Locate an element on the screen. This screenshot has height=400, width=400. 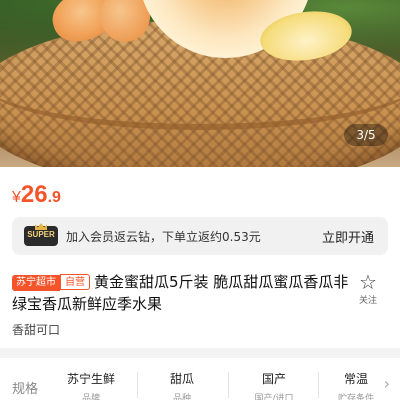
self-operated-tag: 自营 is located at coordinates (75, 282).